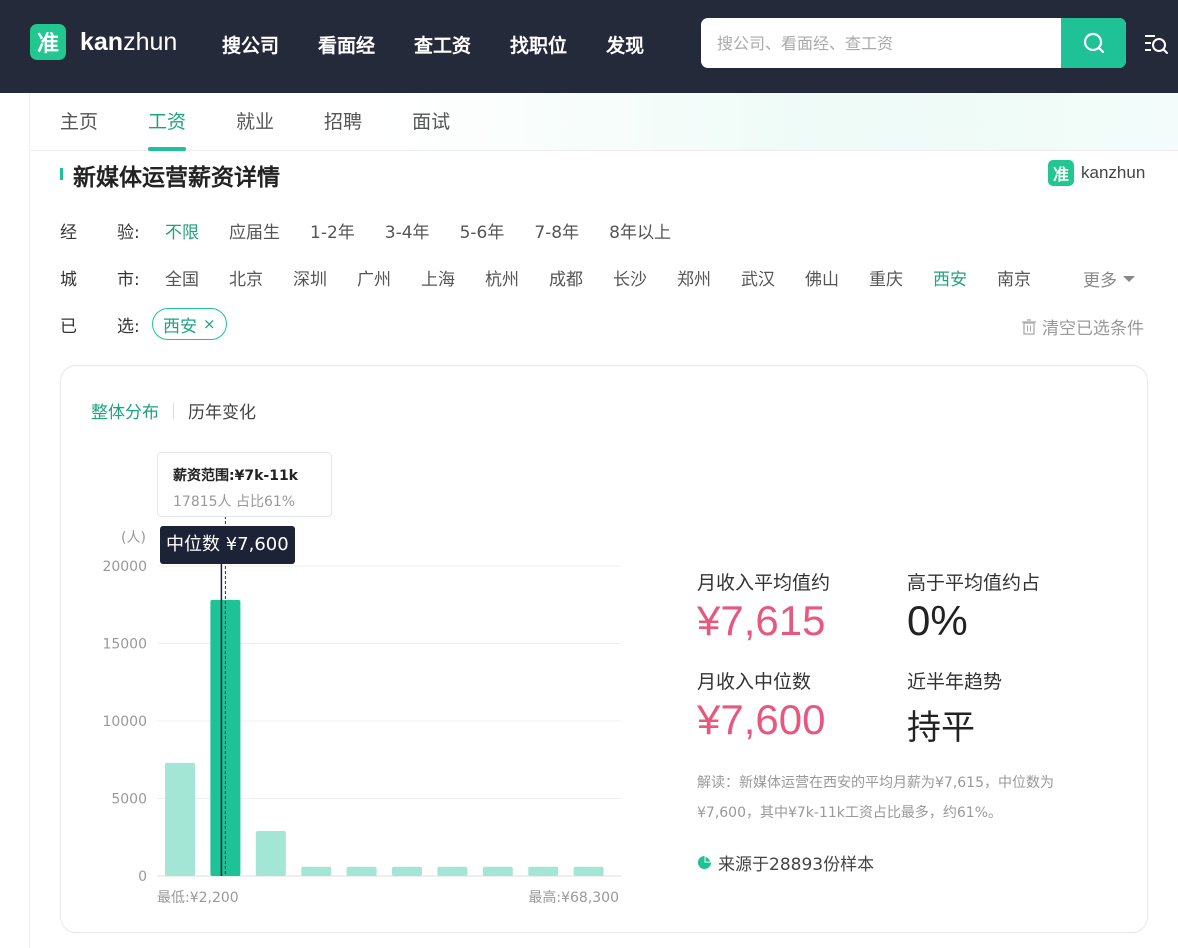 This screenshot has height=948, width=1178. What do you see at coordinates (100, 326) in the screenshot?
I see `selected-label: 已选:` at bounding box center [100, 326].